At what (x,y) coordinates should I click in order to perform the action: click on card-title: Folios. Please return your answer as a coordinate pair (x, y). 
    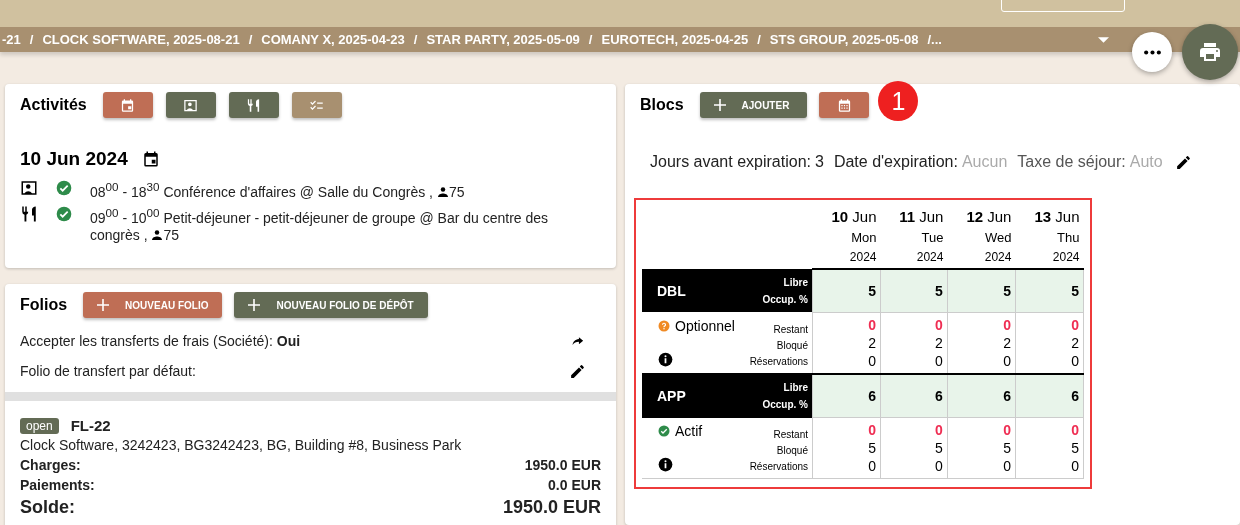
    Looking at the image, I should click on (44, 305).